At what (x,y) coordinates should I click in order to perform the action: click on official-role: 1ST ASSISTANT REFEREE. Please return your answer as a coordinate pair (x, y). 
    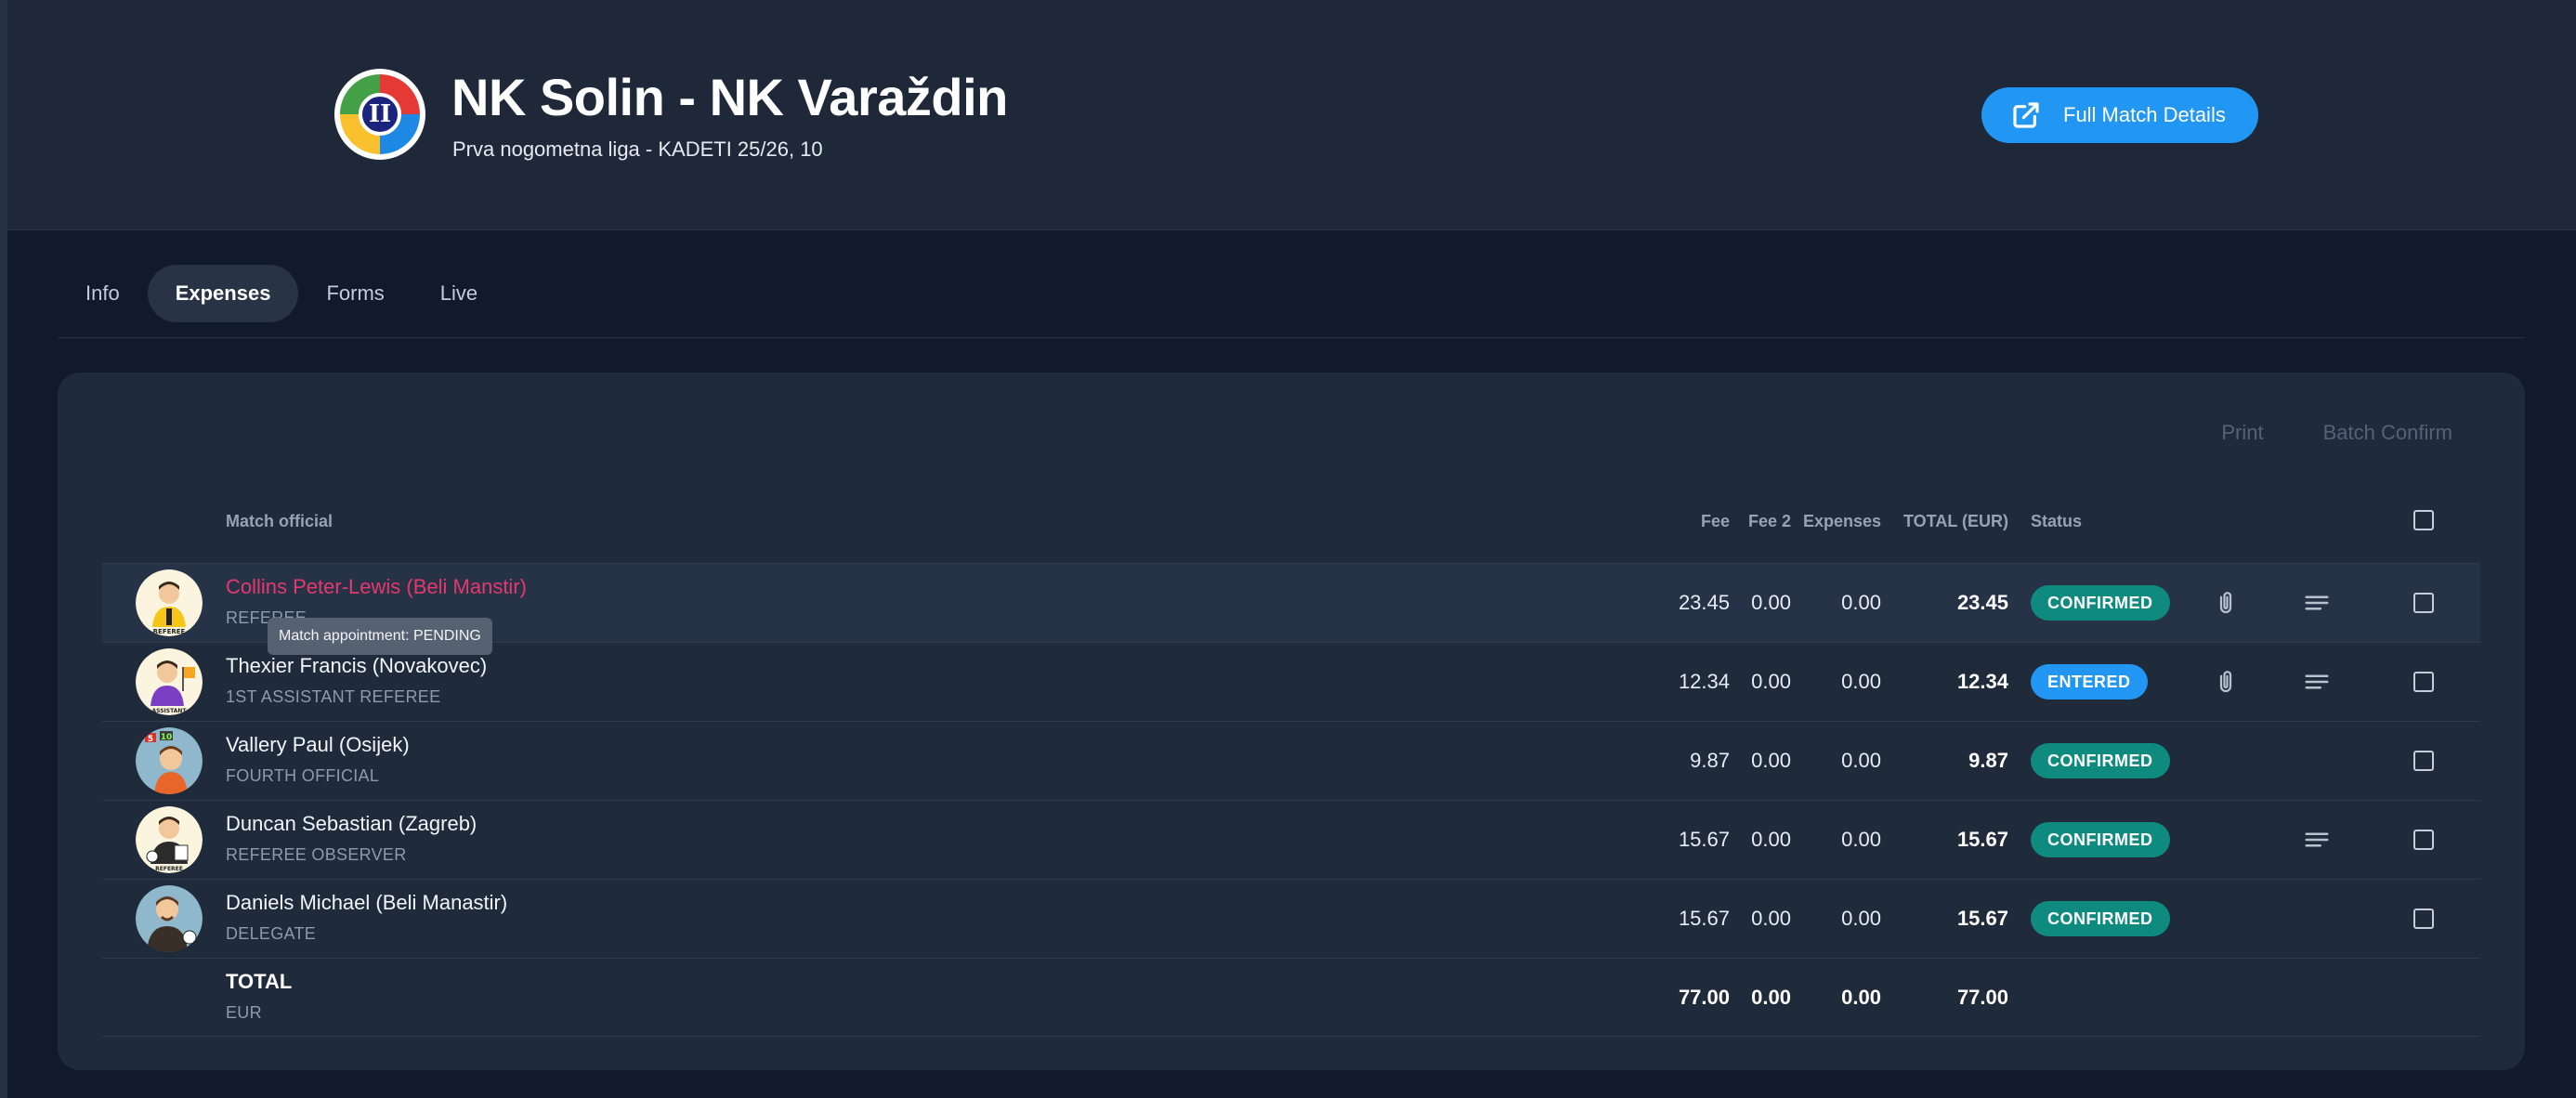
    Looking at the image, I should click on (333, 696).